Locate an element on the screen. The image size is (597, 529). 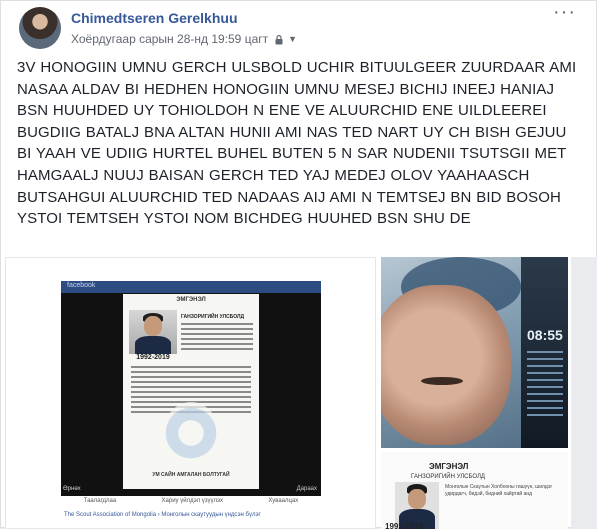
share-action: Хуваалцах is located at coordinates (283, 501).